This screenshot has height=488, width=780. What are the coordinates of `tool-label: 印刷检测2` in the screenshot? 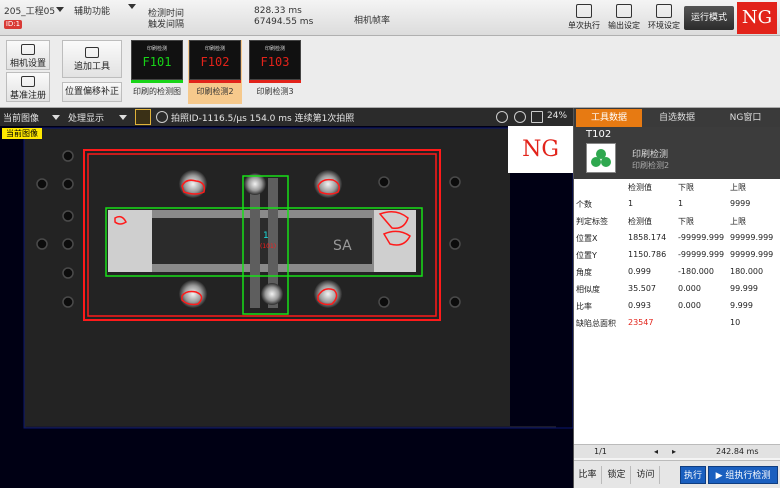 It's located at (215, 91).